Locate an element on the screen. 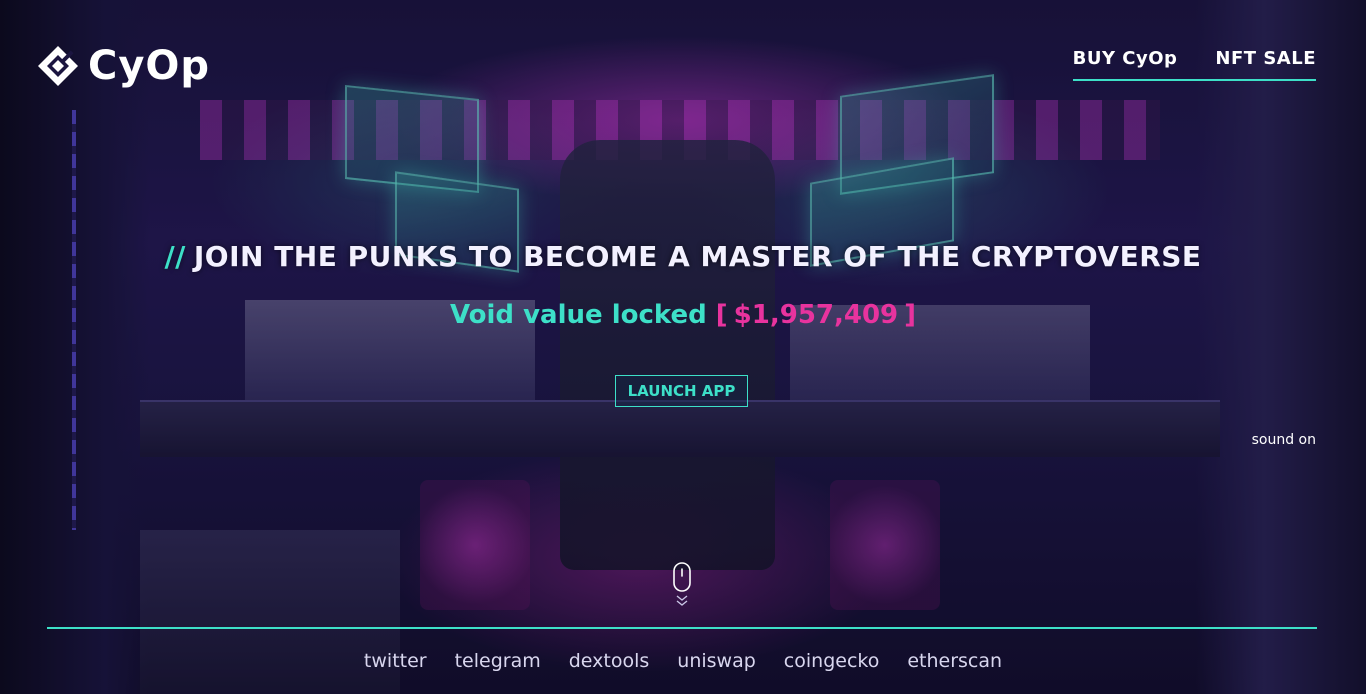 The height and width of the screenshot is (694, 1366). brand-name: CyOp is located at coordinates (149, 66).